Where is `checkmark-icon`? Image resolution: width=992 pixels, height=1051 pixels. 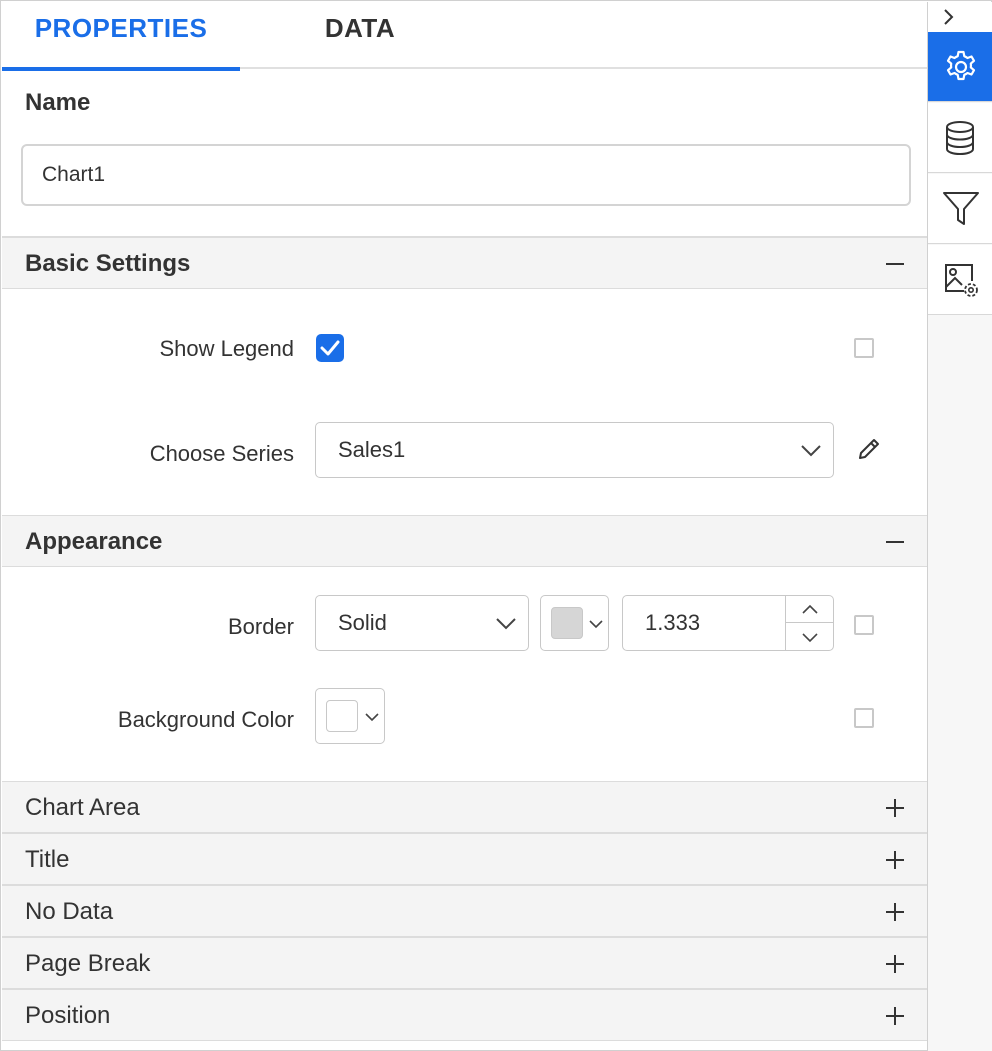 checkmark-icon is located at coordinates (330, 348).